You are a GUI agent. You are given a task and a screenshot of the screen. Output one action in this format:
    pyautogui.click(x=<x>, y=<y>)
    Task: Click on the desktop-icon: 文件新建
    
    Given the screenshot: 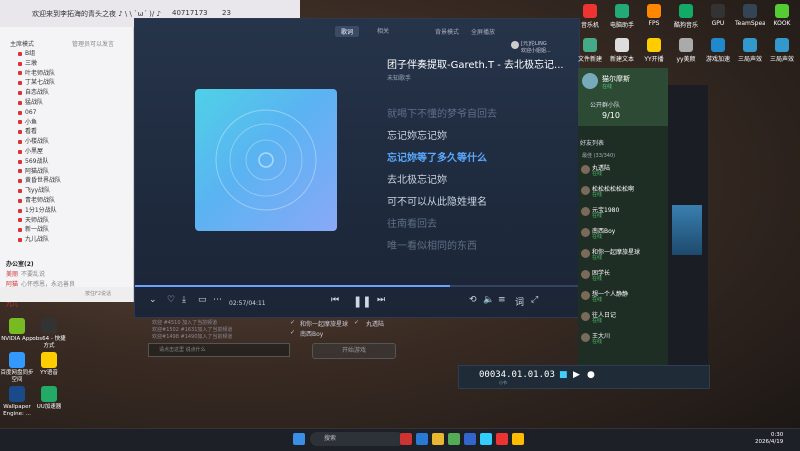 What is the action you would take?
    pyautogui.click(x=590, y=50)
    